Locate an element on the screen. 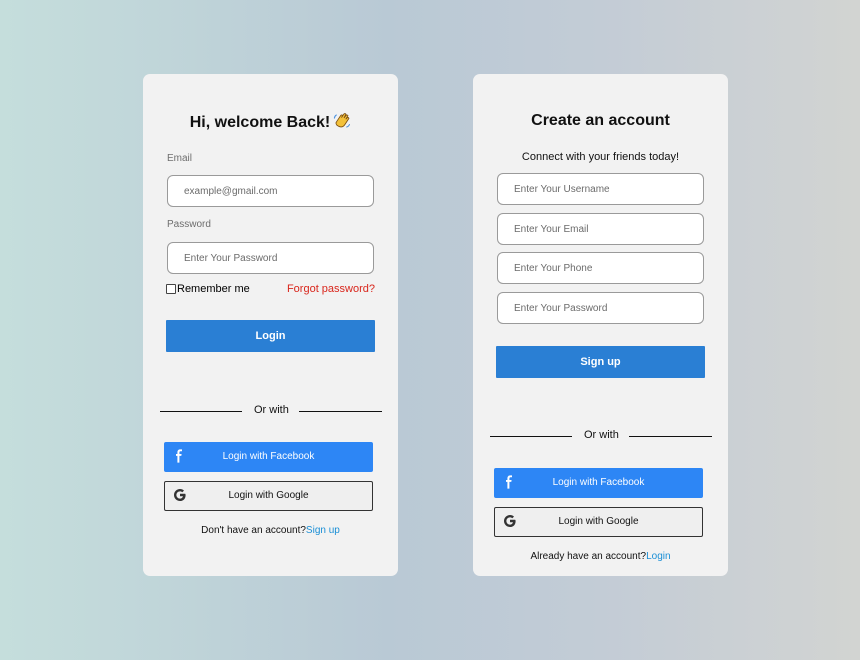 Image resolution: width=860 pixels, height=660 pixels. login-title: Hi, welcome Back! is located at coordinates (270, 121).